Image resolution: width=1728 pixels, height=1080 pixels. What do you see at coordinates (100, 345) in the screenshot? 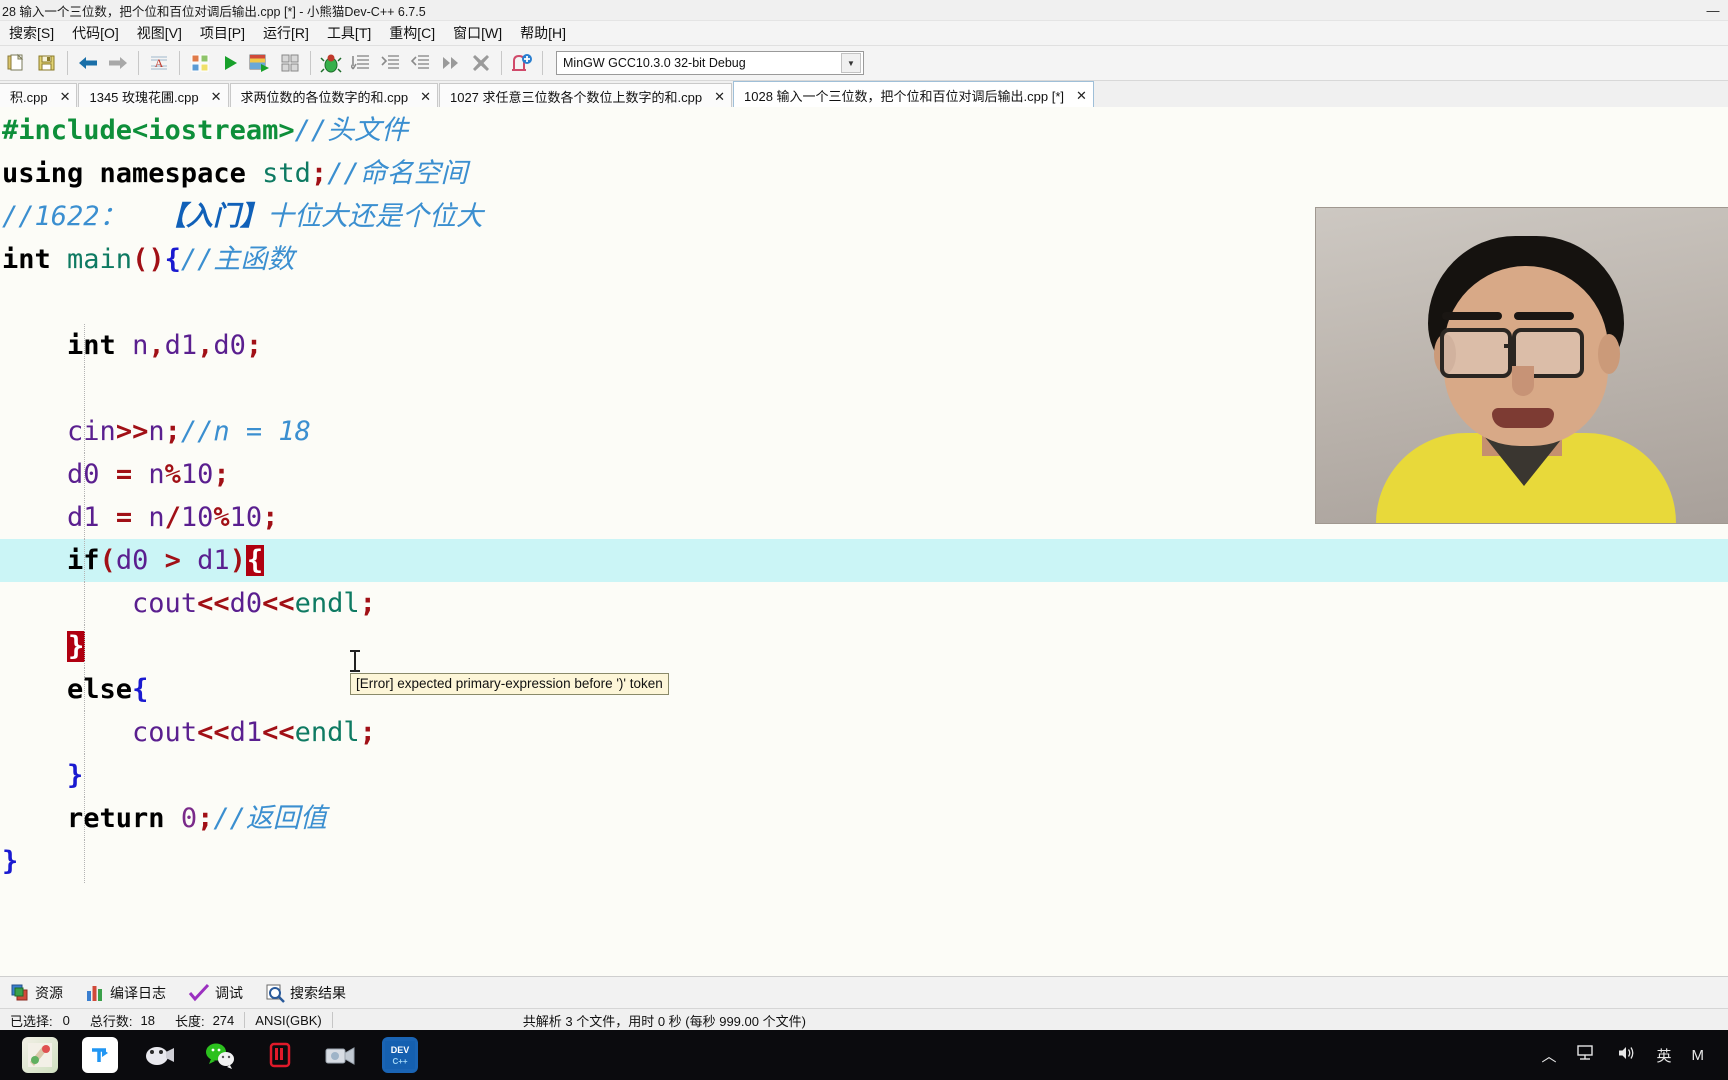
I see `code-token: int` at bounding box center [100, 345].